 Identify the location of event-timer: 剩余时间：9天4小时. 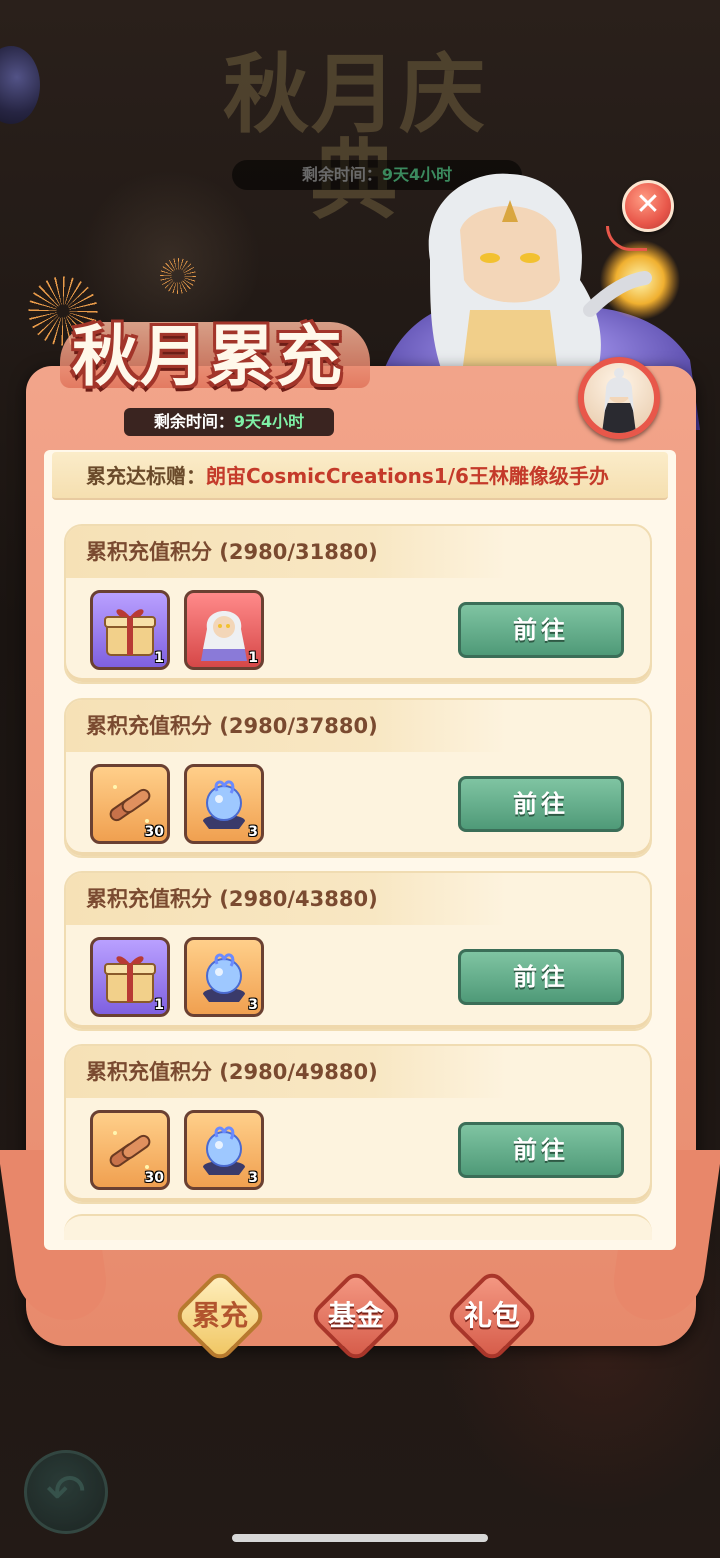
(229, 422).